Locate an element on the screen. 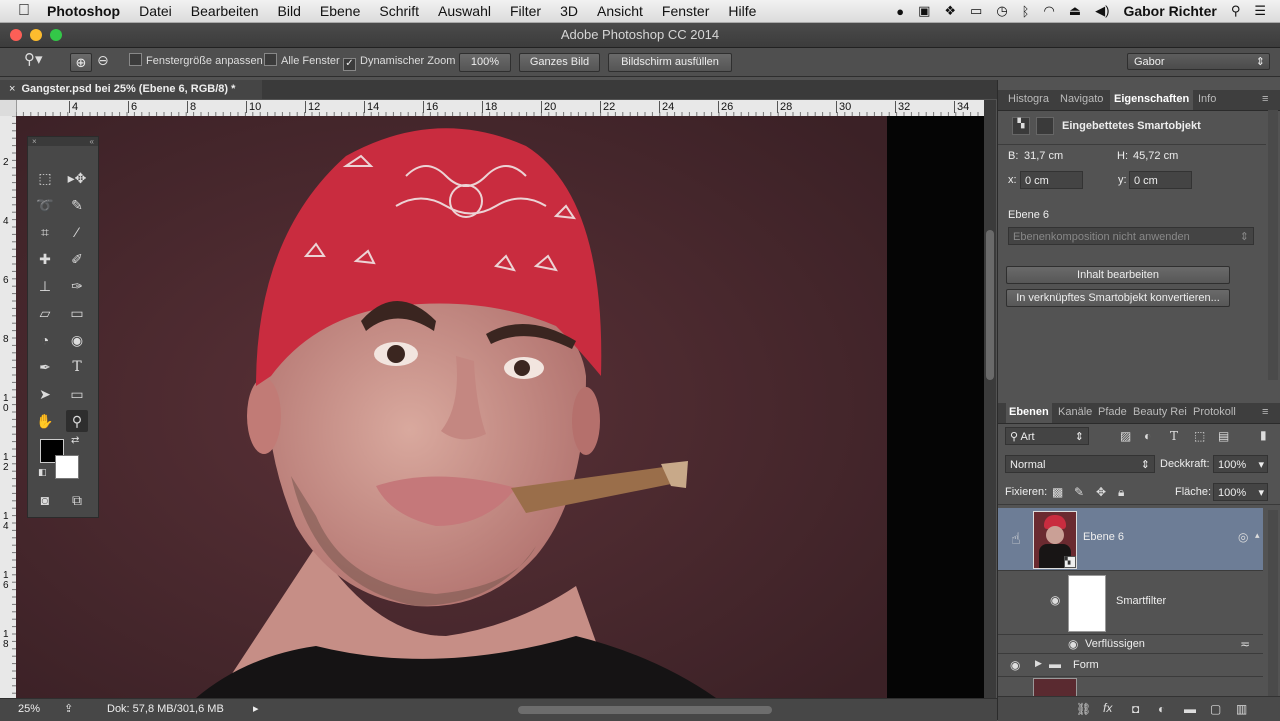 The image size is (1280, 721). filter-mask-thumbnail is located at coordinates (1087, 603).